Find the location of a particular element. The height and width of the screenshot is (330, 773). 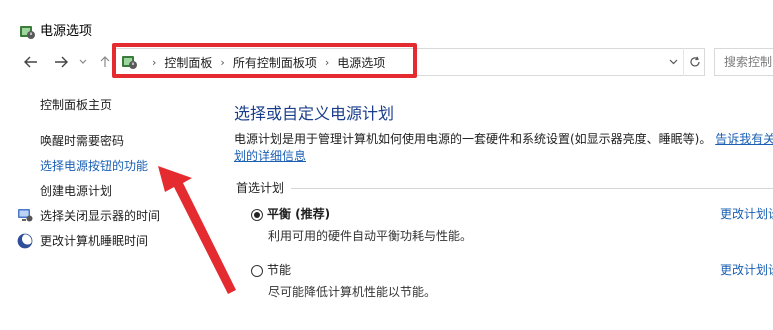

up-arrow-icon is located at coordinates (105, 61).